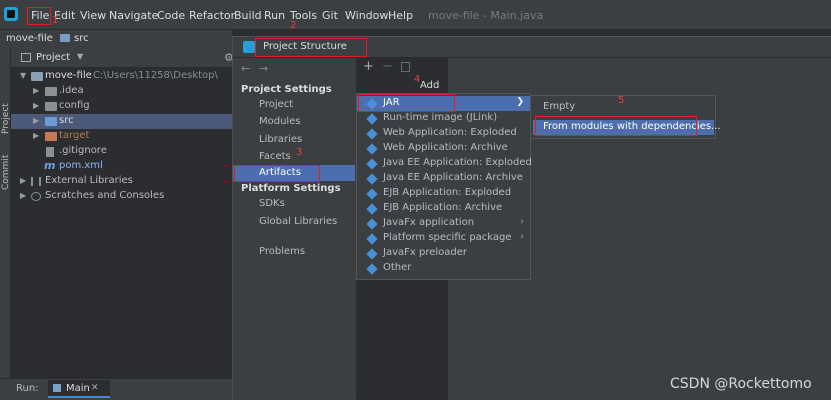  I want to click on run-label: Run:, so click(27, 388).